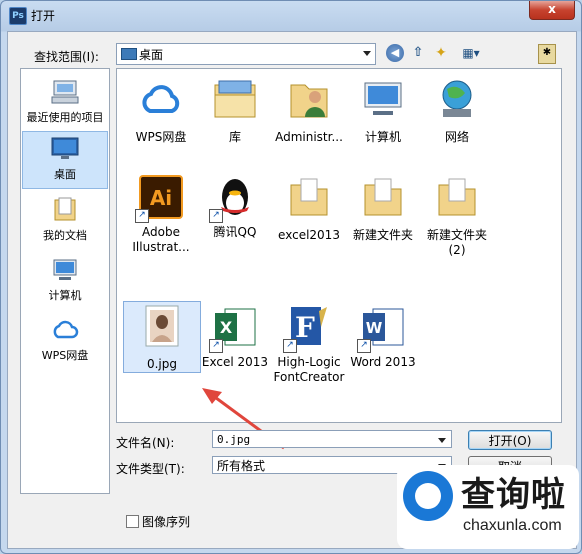 The width and height of the screenshot is (582, 554). Describe the element at coordinates (65, 209) in the screenshot. I see `documents-icon` at that location.